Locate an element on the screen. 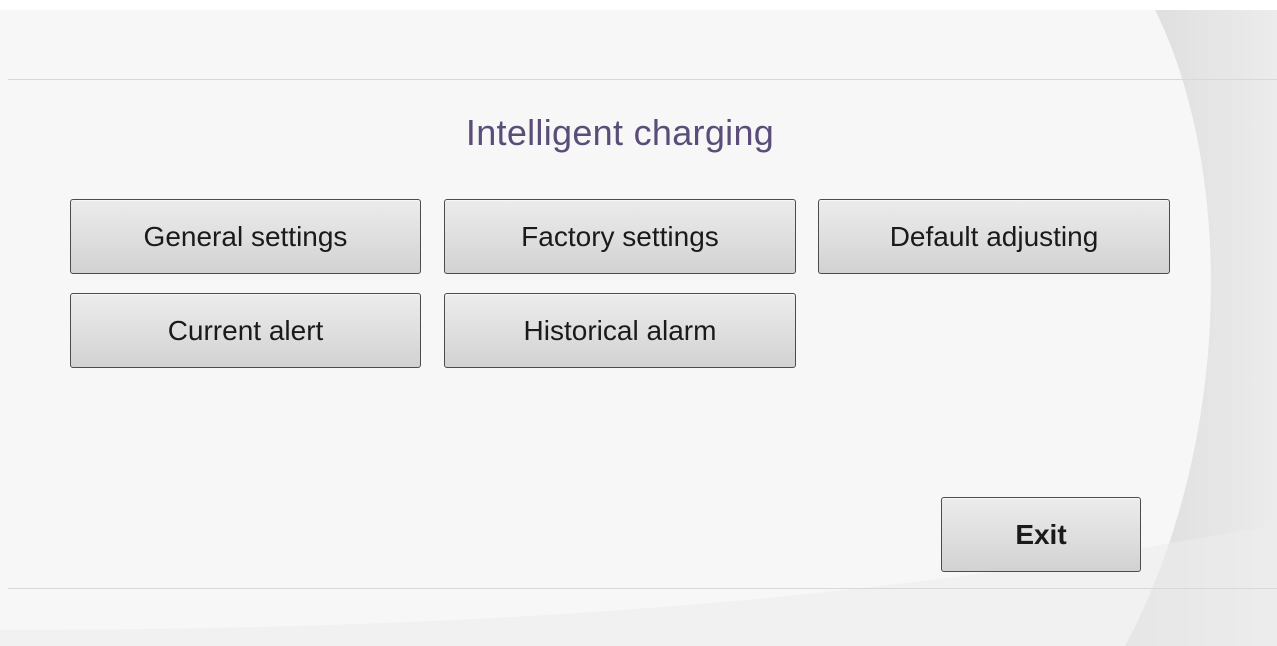 The image size is (1277, 646). page-title: Intelligent charging is located at coordinates (620, 132).